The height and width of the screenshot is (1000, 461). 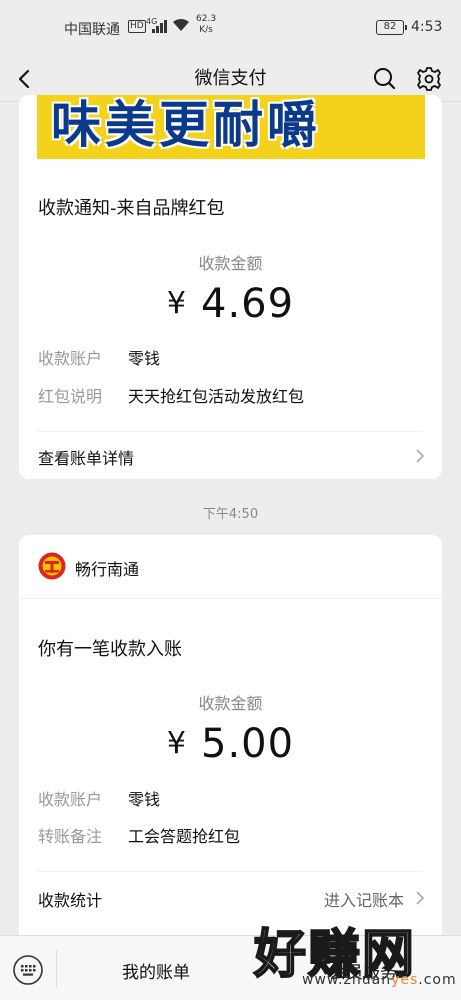 I want to click on open-ledger-label: 进入记账本, so click(x=363, y=900).